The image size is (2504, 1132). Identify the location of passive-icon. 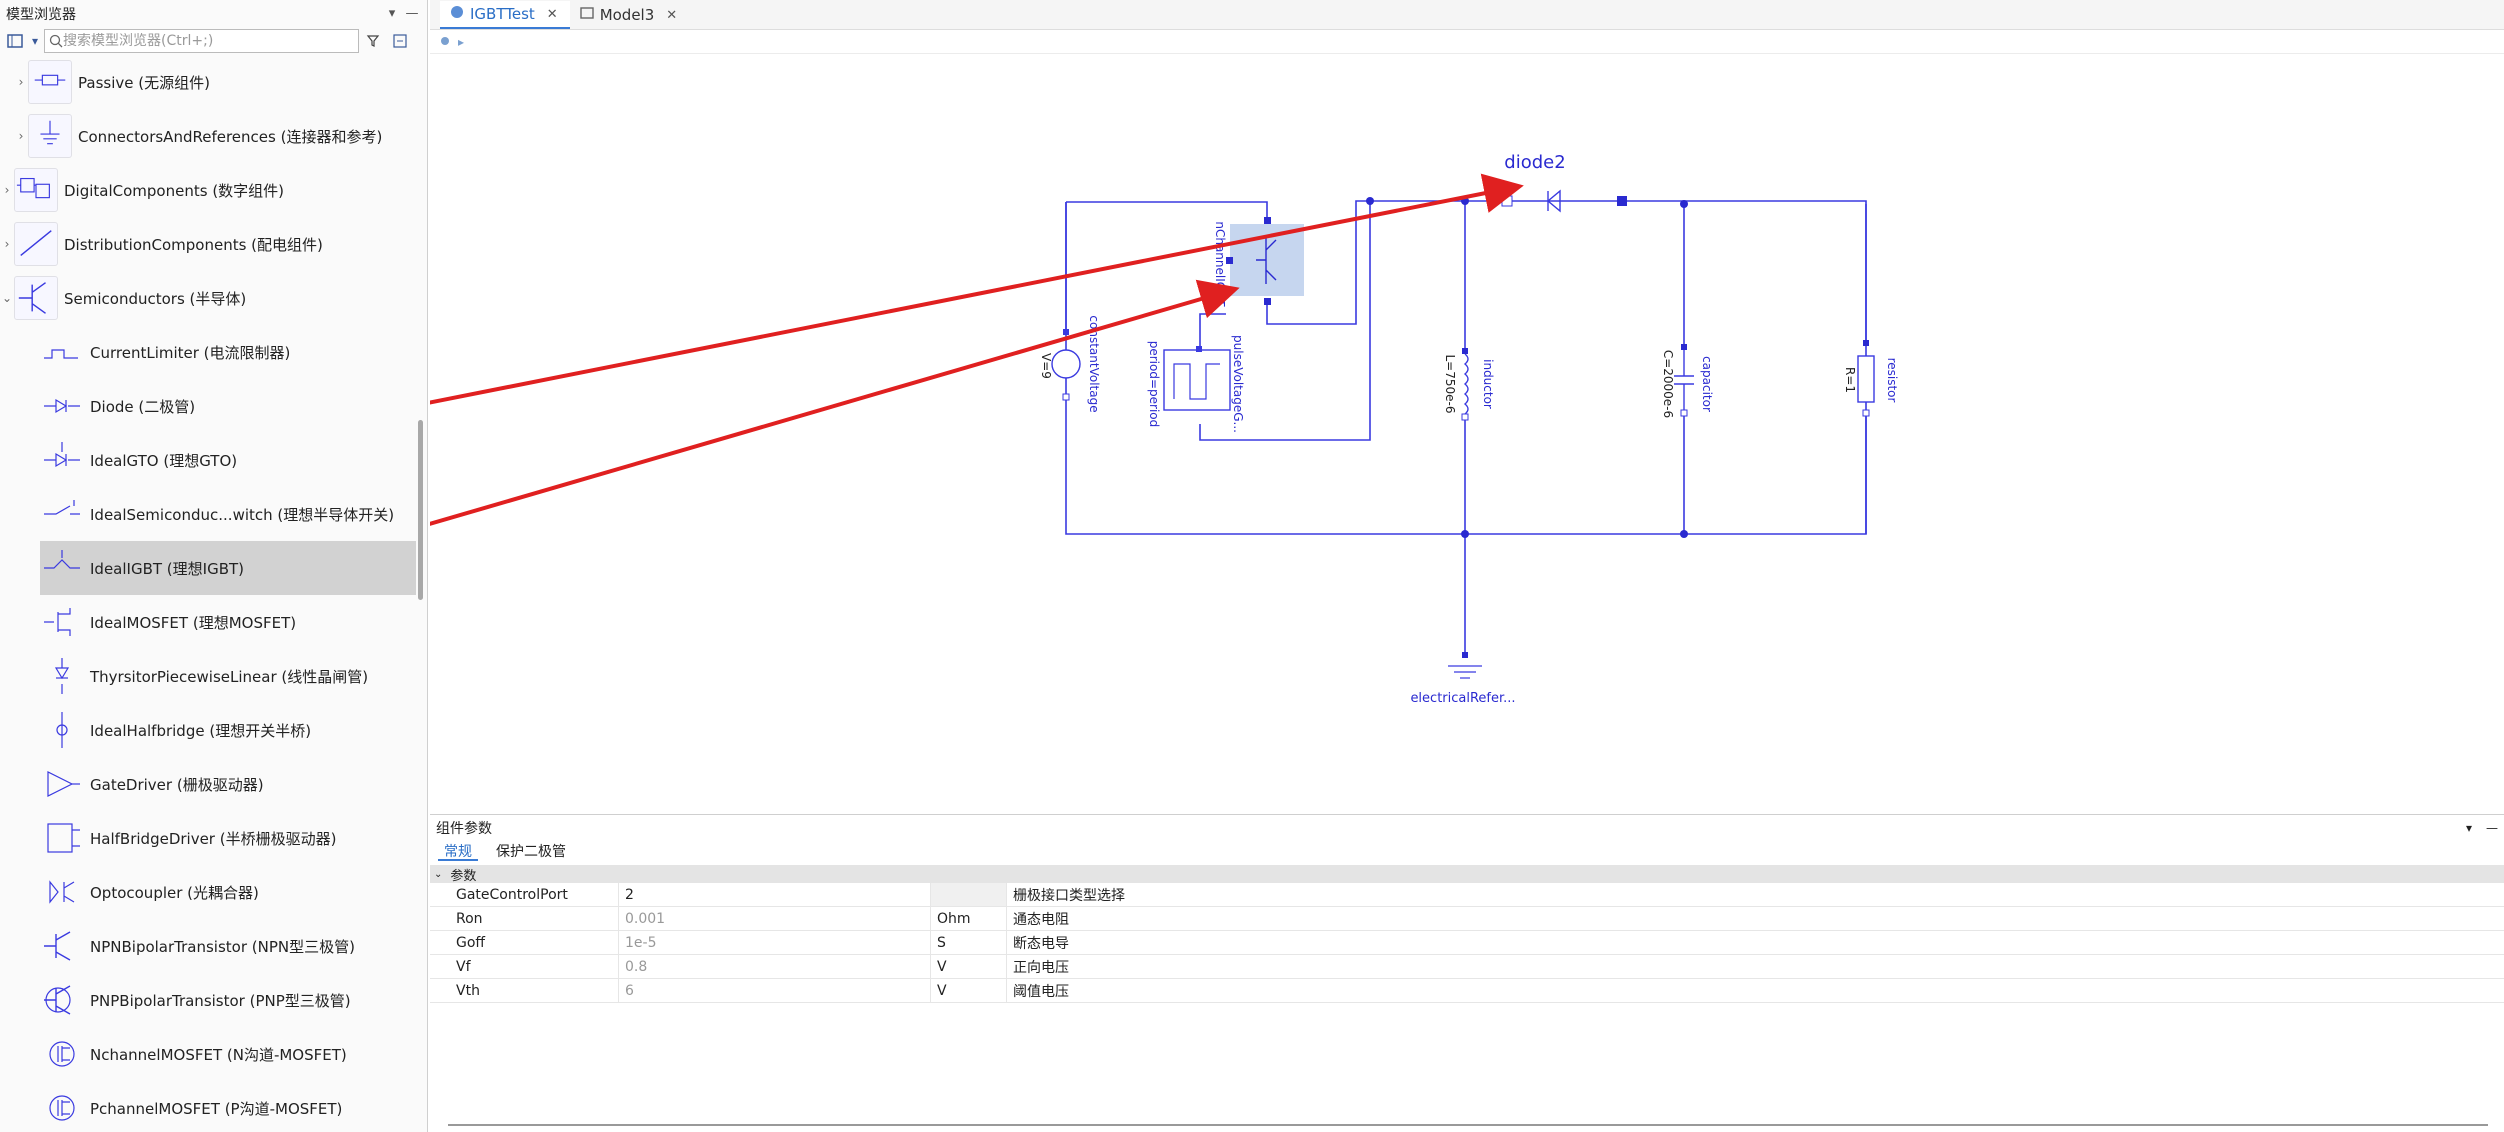
(50, 82).